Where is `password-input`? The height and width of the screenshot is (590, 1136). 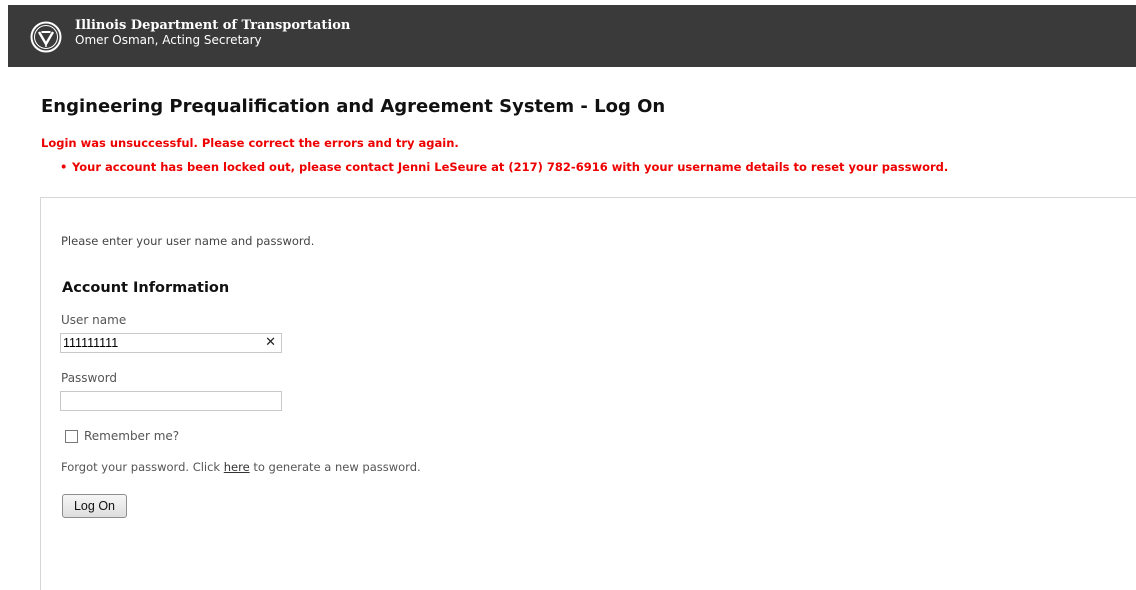 password-input is located at coordinates (171, 401).